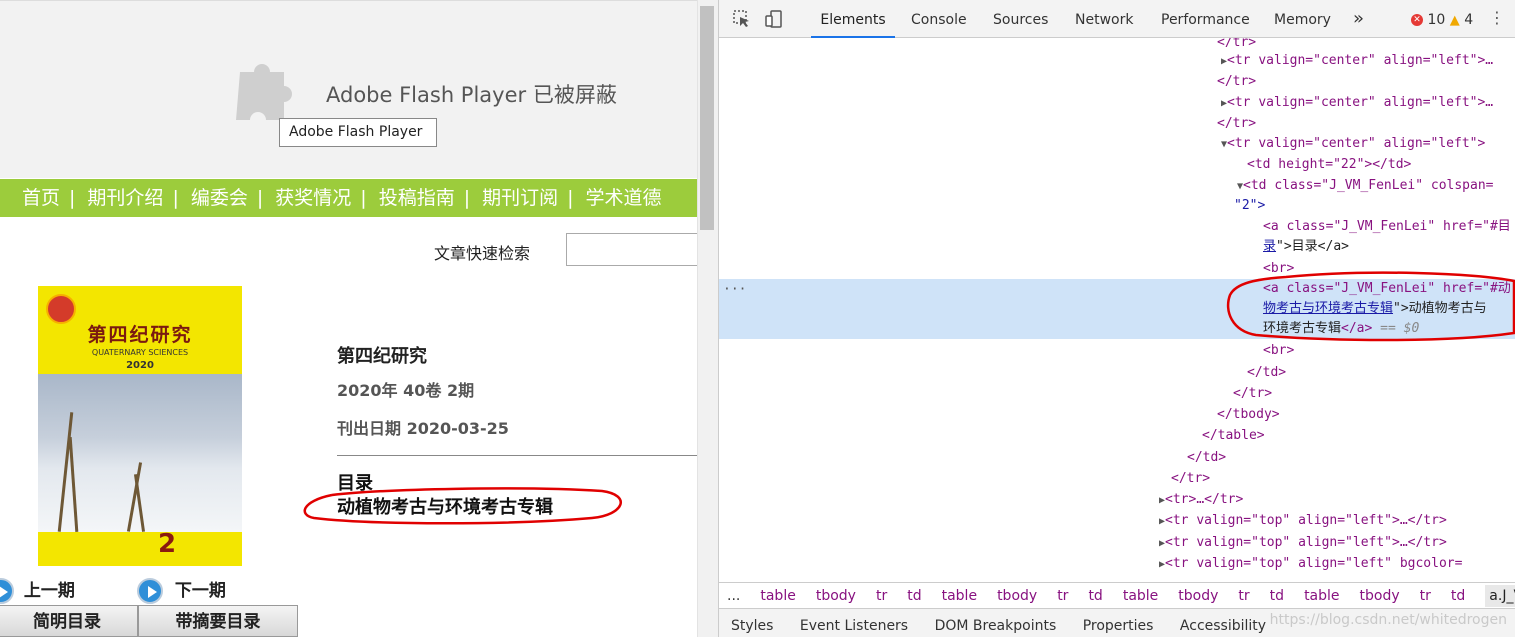 The height and width of the screenshot is (637, 1515). What do you see at coordinates (218, 621) in the screenshot?
I see `abstract-toc-tab: 带摘要目录` at bounding box center [218, 621].